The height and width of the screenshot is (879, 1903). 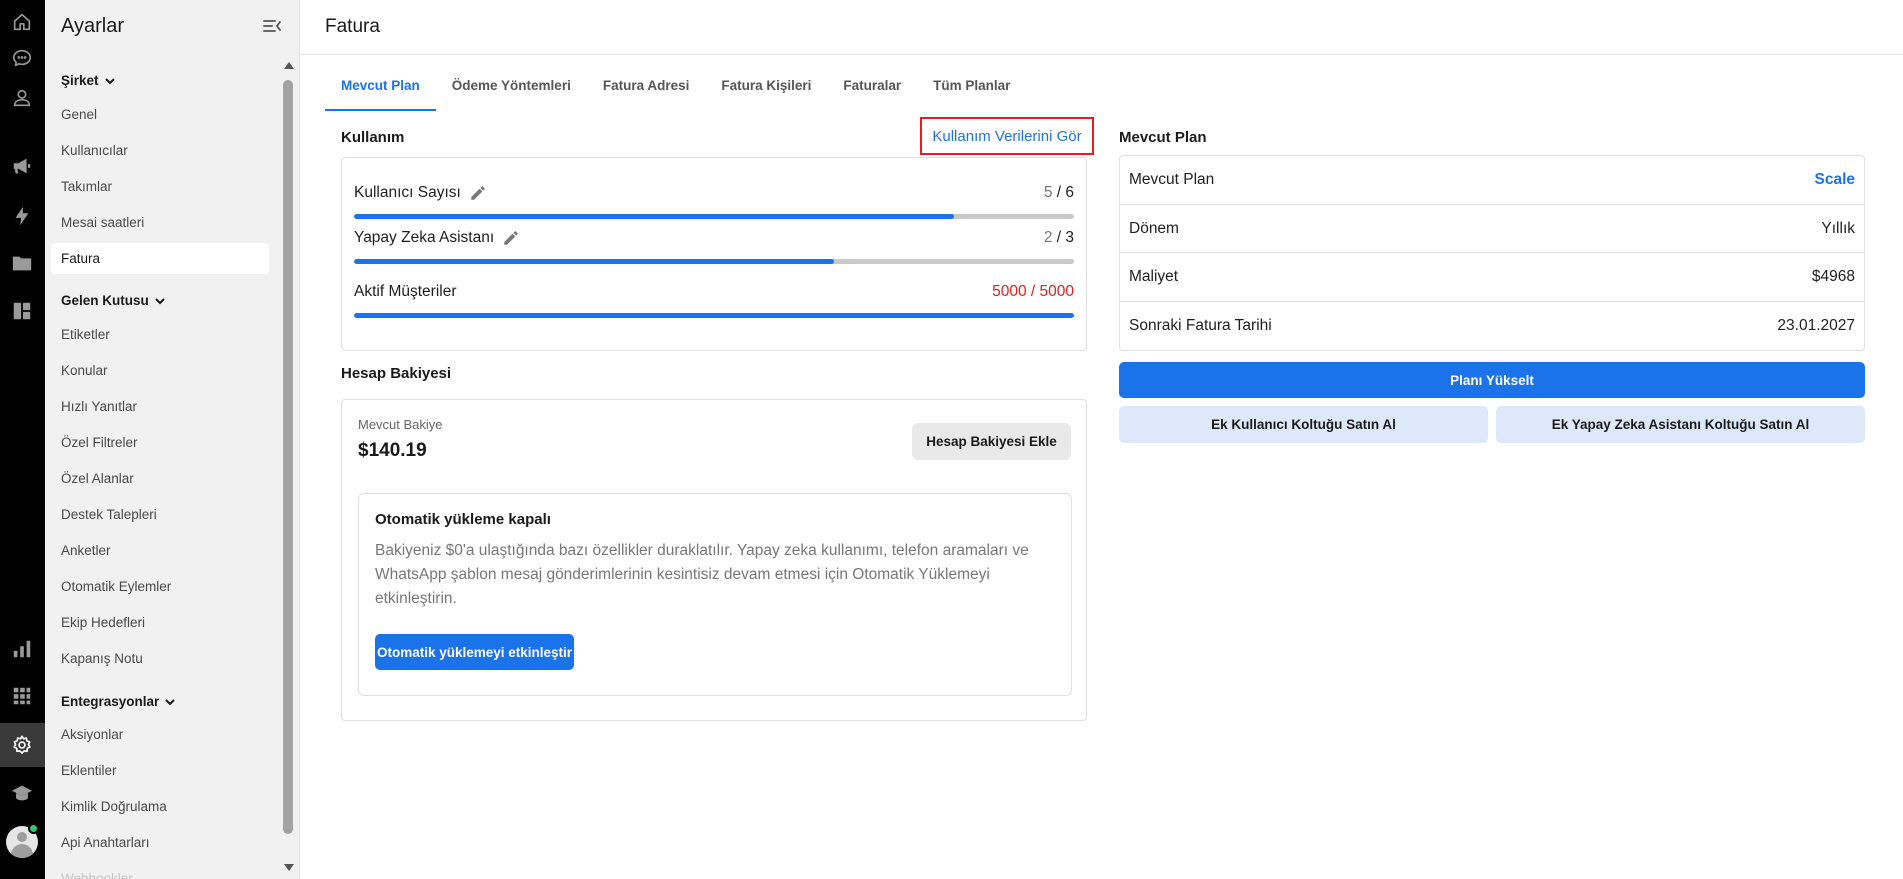 What do you see at coordinates (160, 150) in the screenshot?
I see `sidebar-item-users: Kullanıcılar` at bounding box center [160, 150].